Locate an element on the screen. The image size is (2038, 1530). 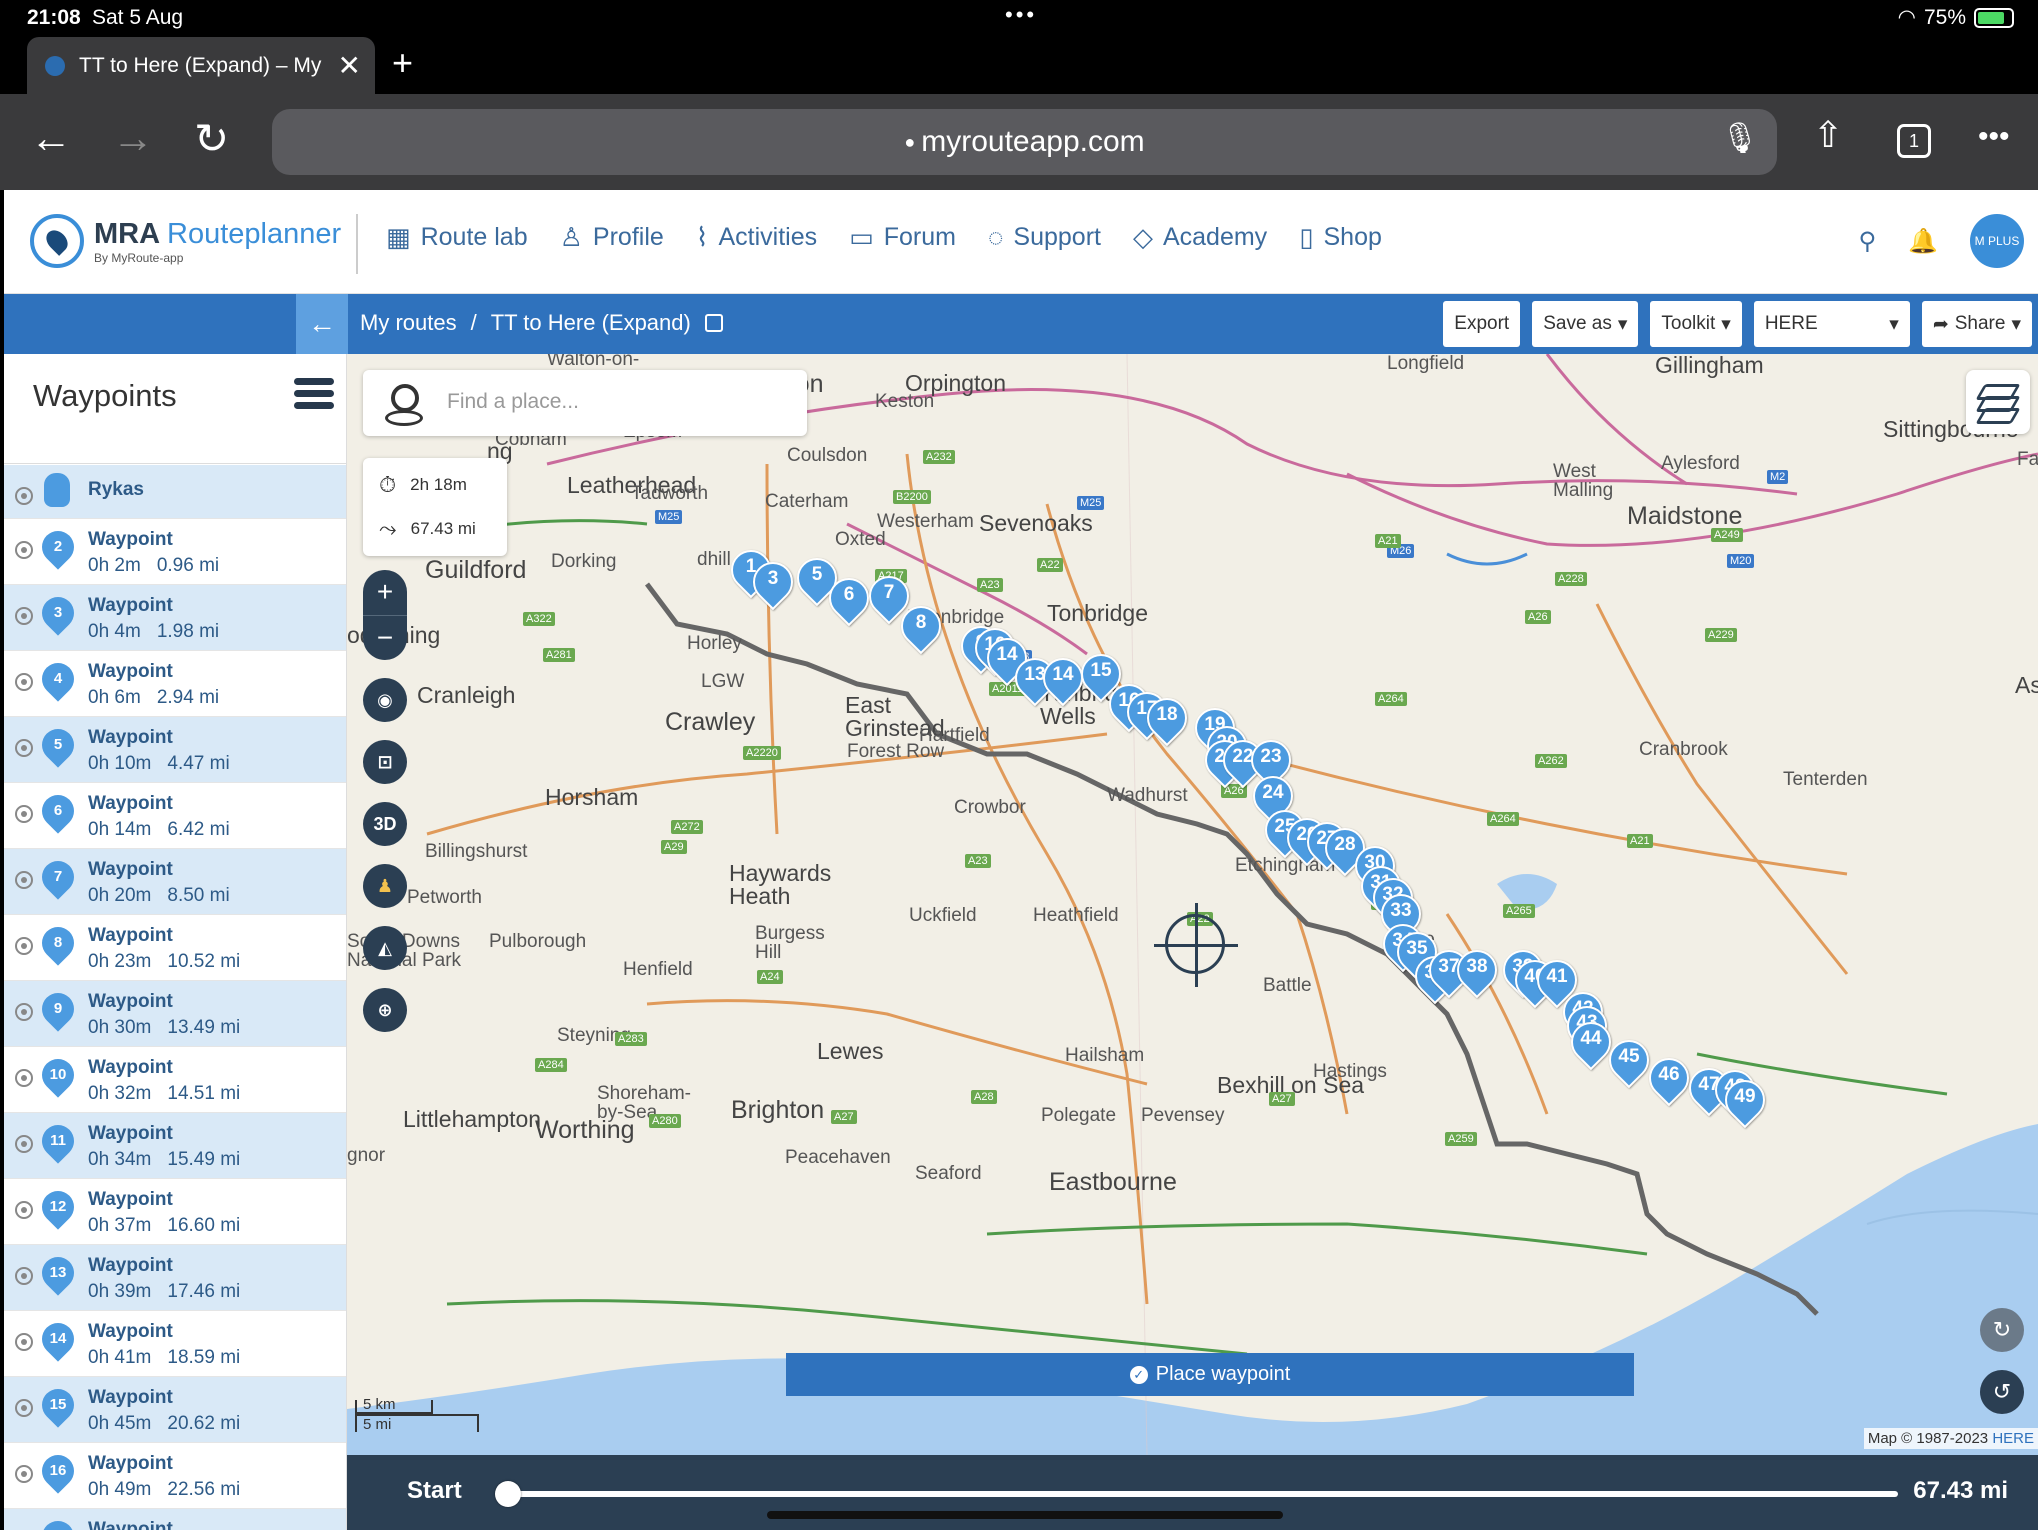
waypoint-row: 15 Waypoint 0h 45m 20.62 mi is located at coordinates (175, 1410).